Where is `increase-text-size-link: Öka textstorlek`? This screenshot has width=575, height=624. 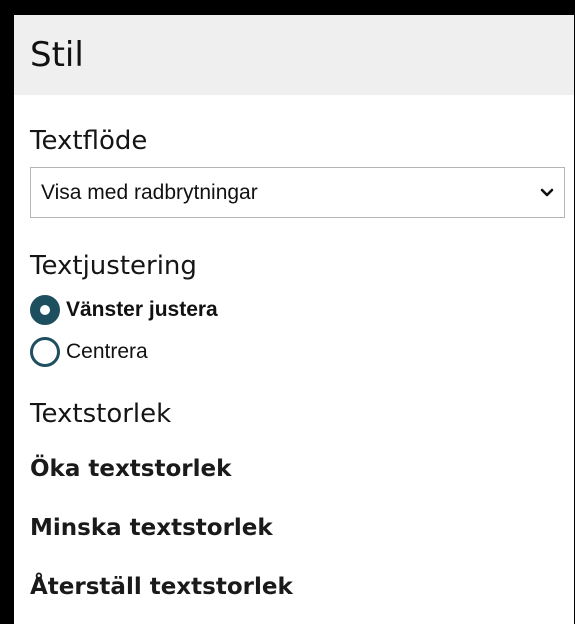
increase-text-size-link: Öka textstorlek is located at coordinates (302, 469).